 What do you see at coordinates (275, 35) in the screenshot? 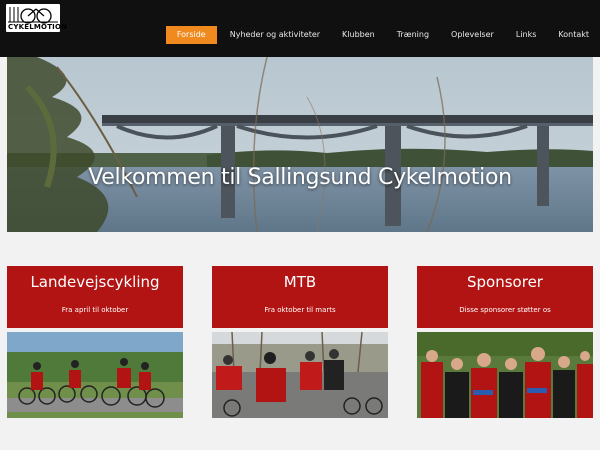
I see `nav-nyheder: Nyheder og aktiviteter` at bounding box center [275, 35].